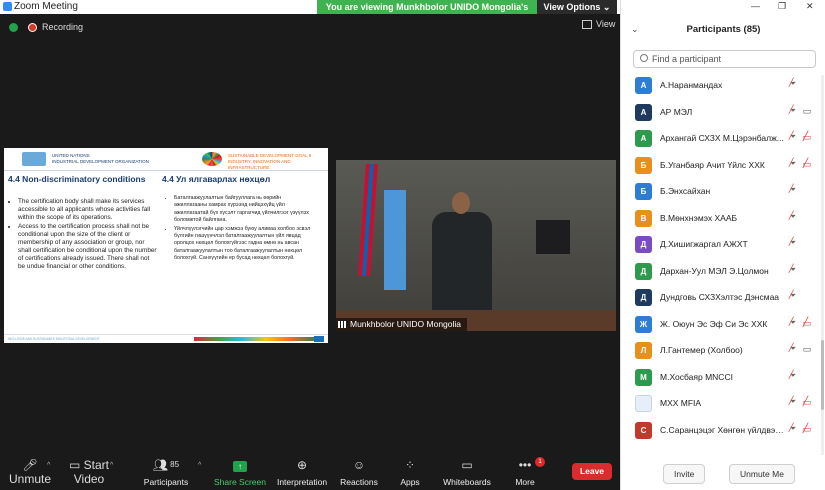 The image size is (825, 490). I want to click on participant-row: В В.Мөнхнэмэх ХААБ ⏷ ╱, so click(724, 218).